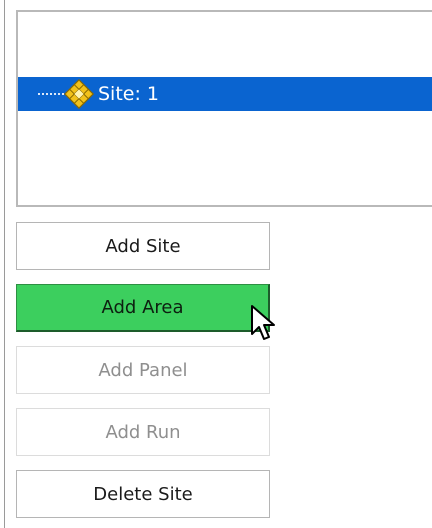 This screenshot has width=432, height=528. Describe the element at coordinates (143, 370) in the screenshot. I see `add-panel-button: Add Panel` at that location.